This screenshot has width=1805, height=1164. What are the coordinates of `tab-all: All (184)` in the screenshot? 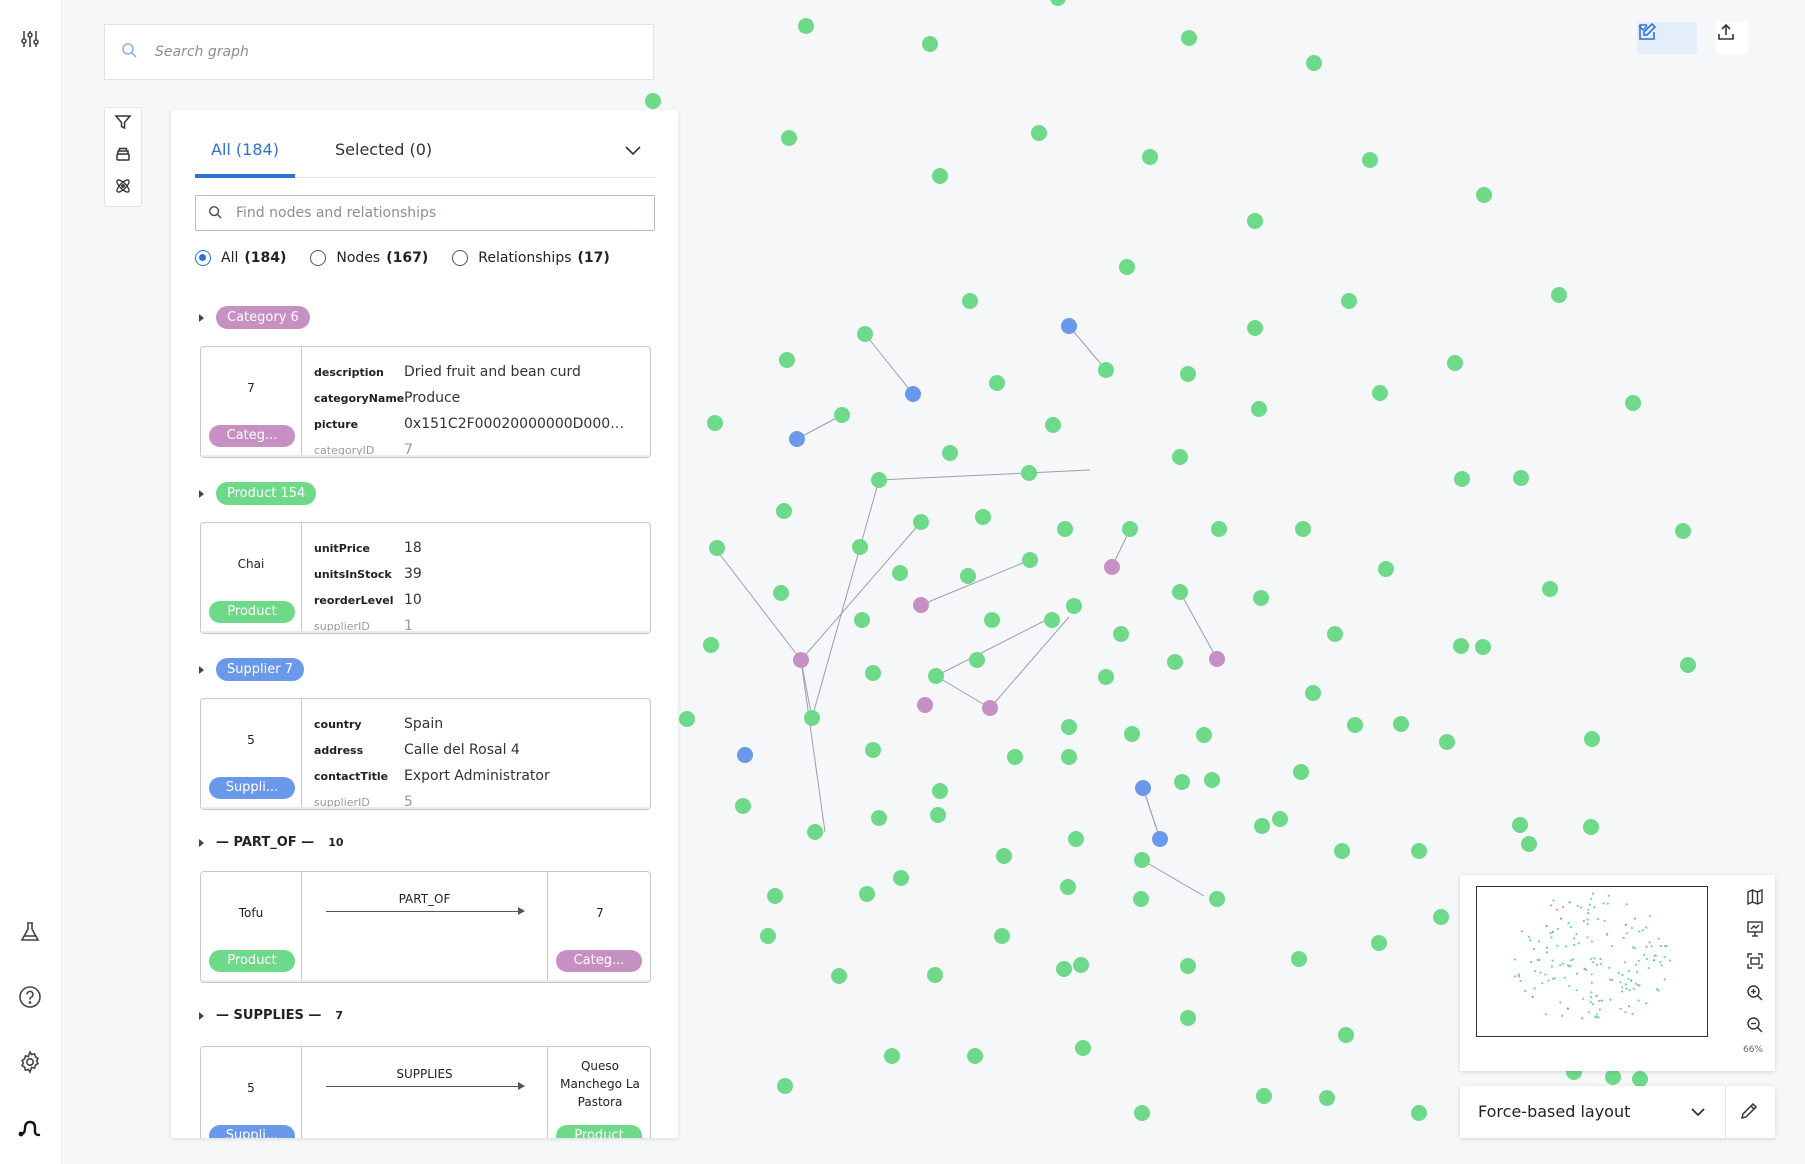 It's located at (245, 149).